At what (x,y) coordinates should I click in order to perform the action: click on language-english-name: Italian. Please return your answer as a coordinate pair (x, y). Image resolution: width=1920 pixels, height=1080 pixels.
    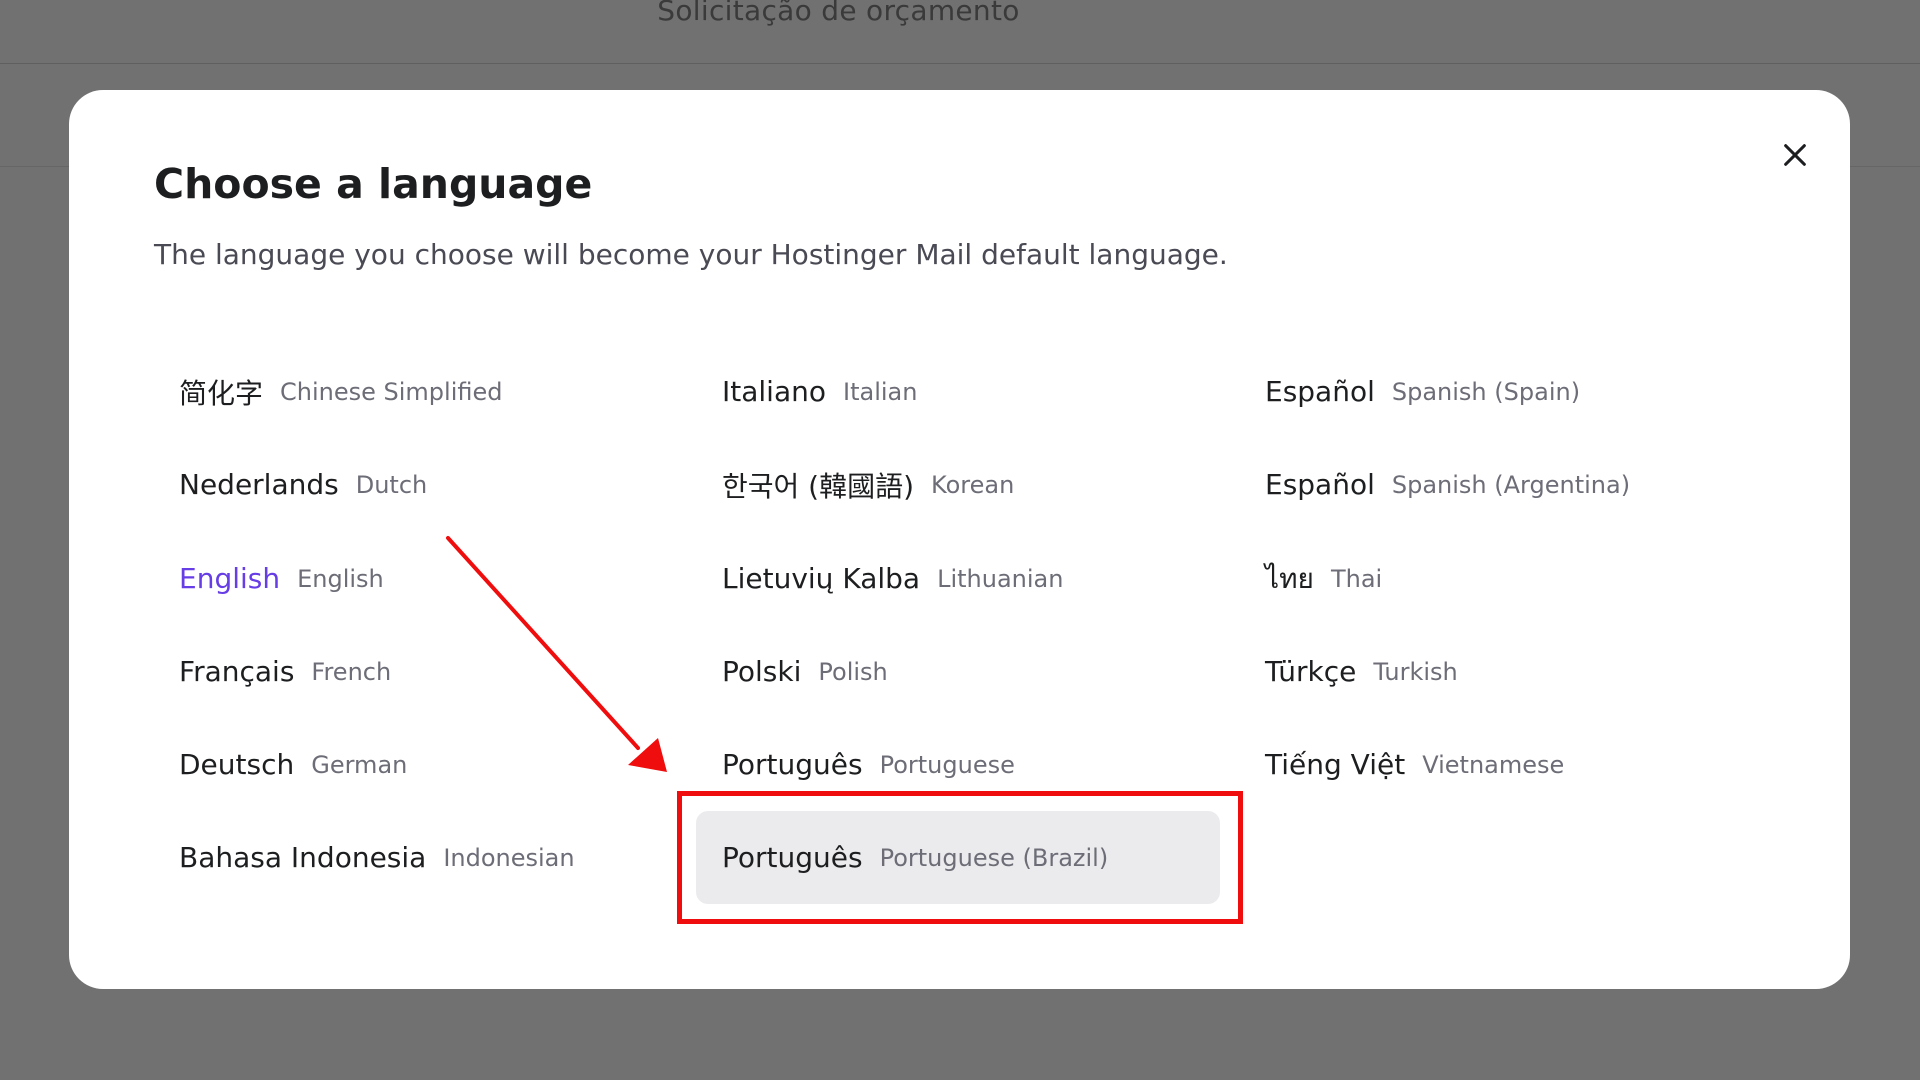
    Looking at the image, I should click on (880, 391).